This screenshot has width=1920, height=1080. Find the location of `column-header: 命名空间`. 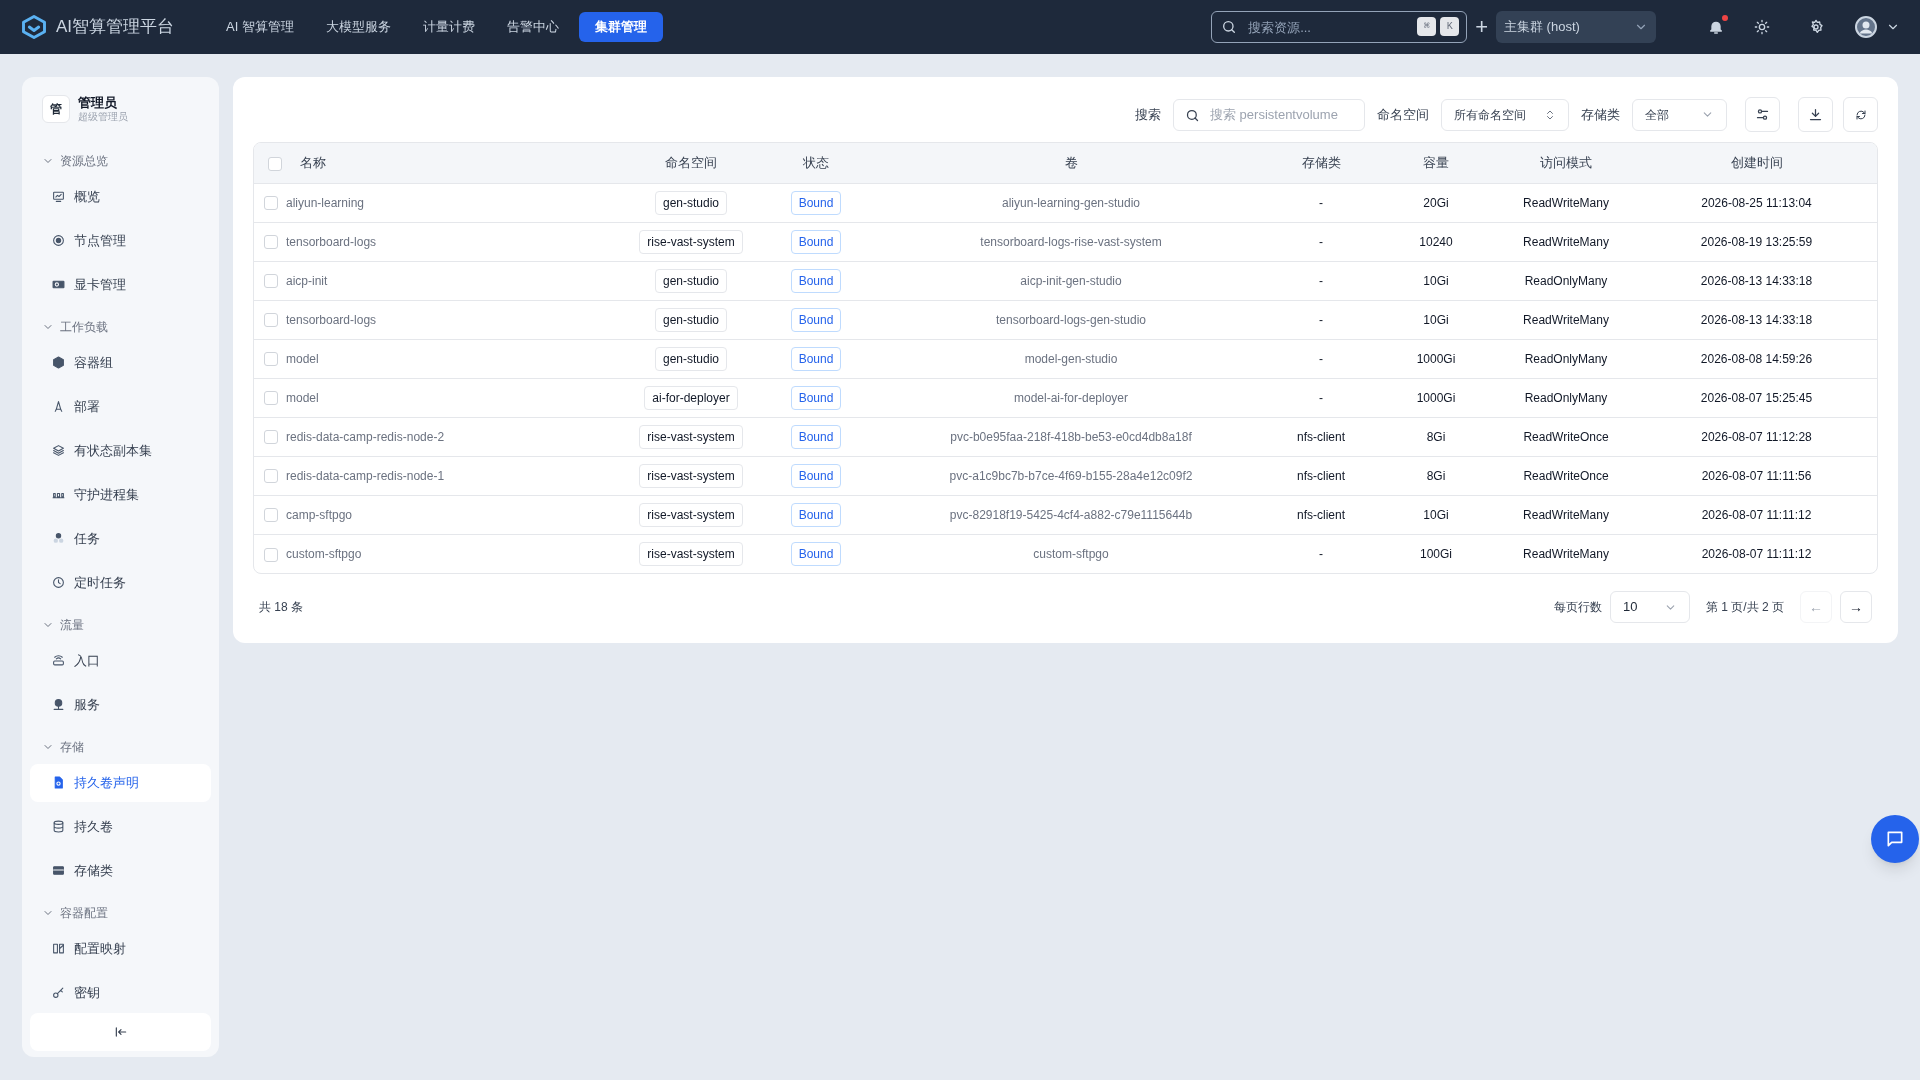

column-header: 命名空间 is located at coordinates (691, 162).